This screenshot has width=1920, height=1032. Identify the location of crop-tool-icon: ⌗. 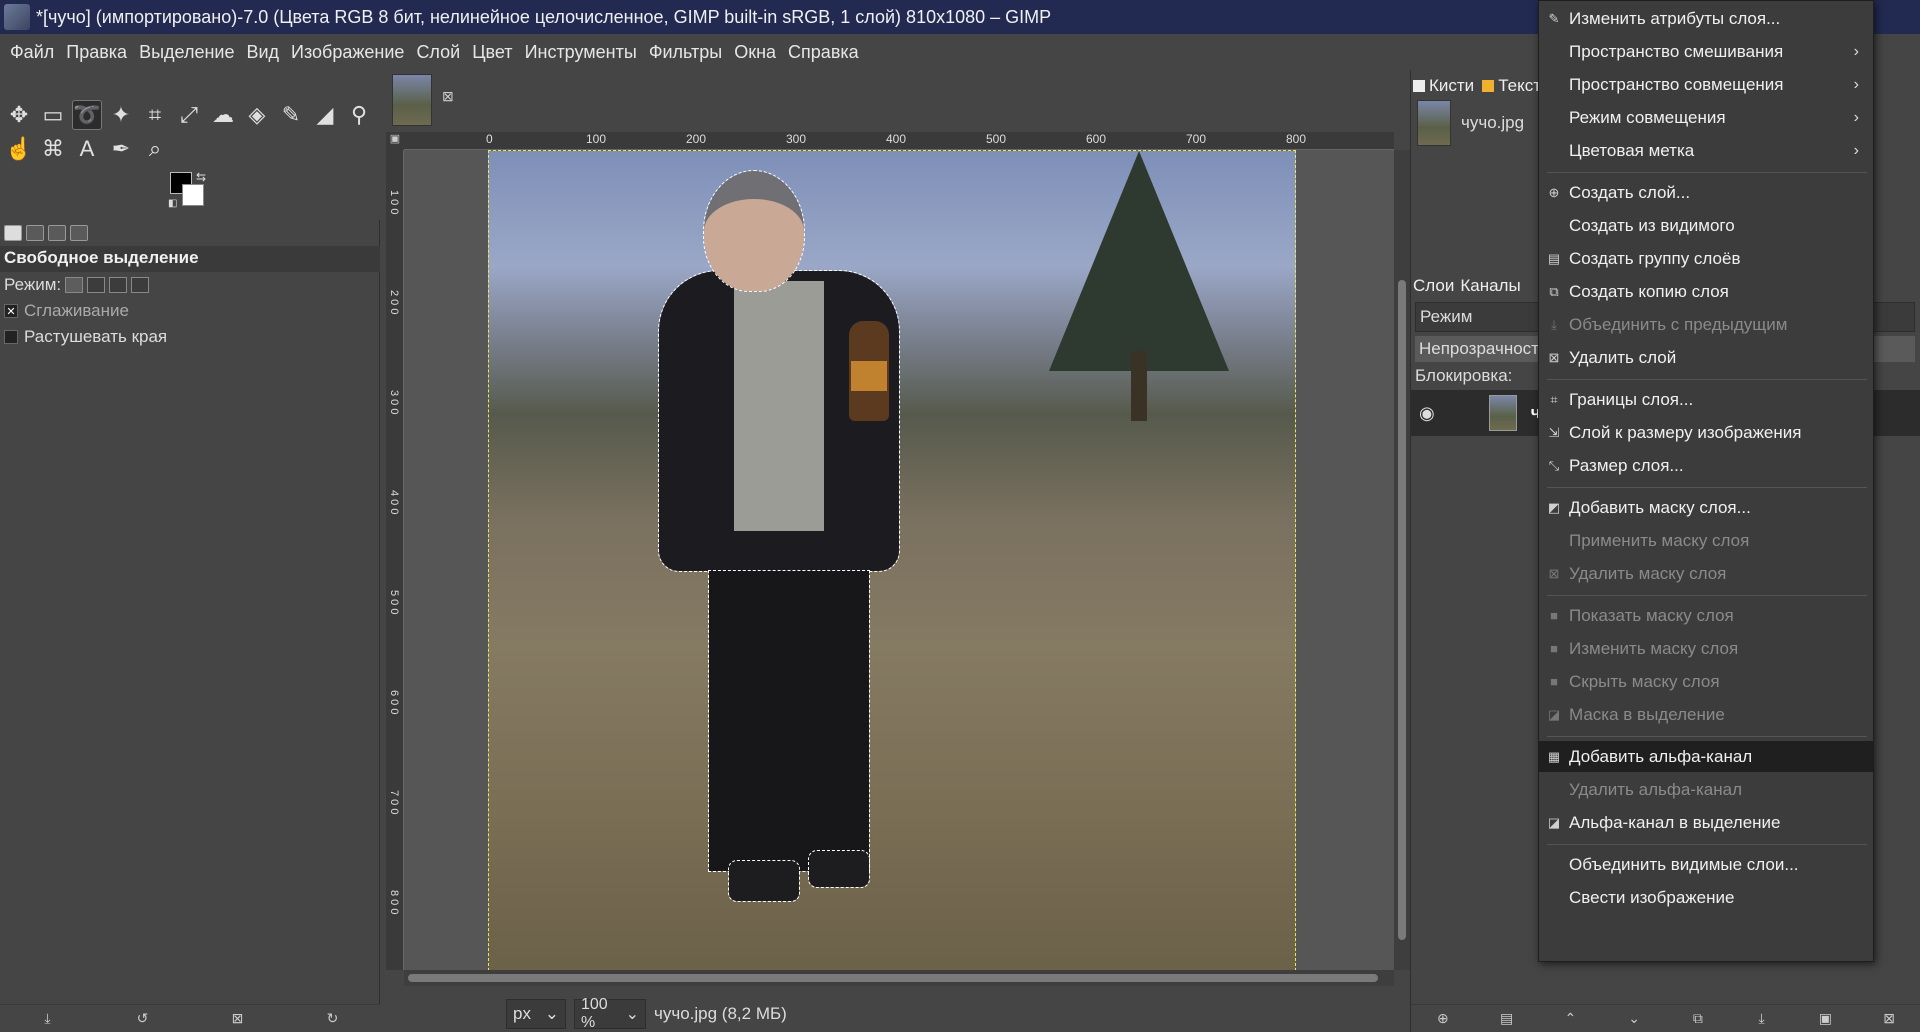
(155, 115).